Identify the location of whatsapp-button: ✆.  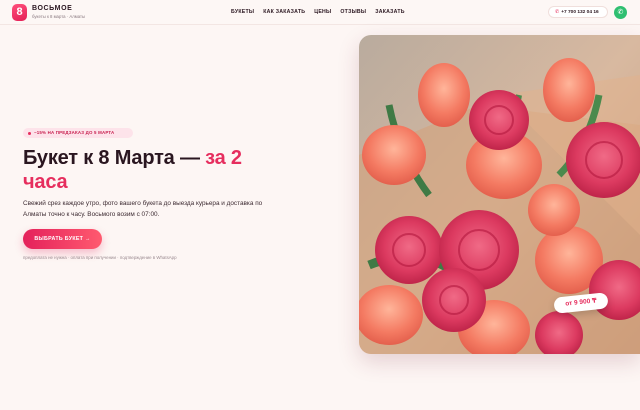
(620, 12).